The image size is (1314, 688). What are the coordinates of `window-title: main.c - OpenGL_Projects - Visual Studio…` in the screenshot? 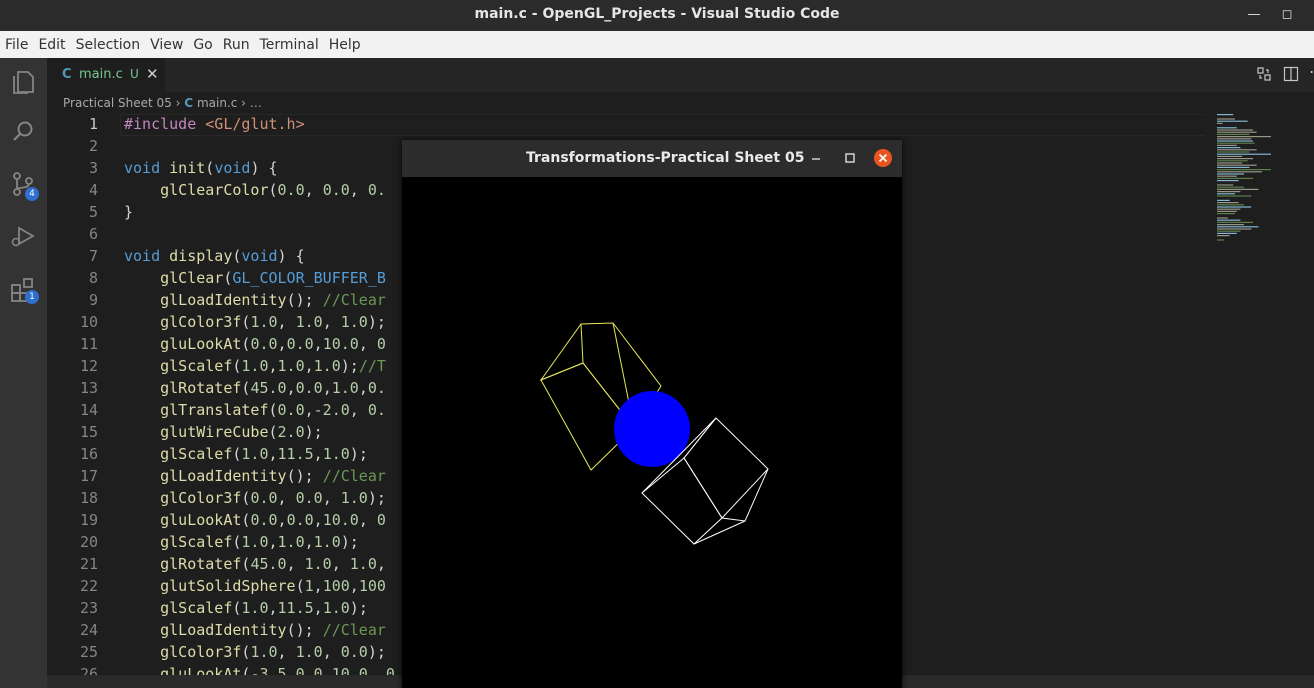 It's located at (657, 14).